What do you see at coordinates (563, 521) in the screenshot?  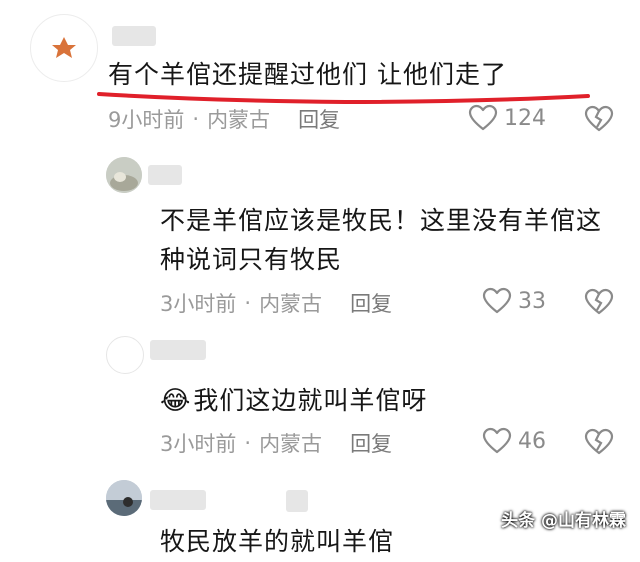 I see `watermark: 头条 @山有林霖` at bounding box center [563, 521].